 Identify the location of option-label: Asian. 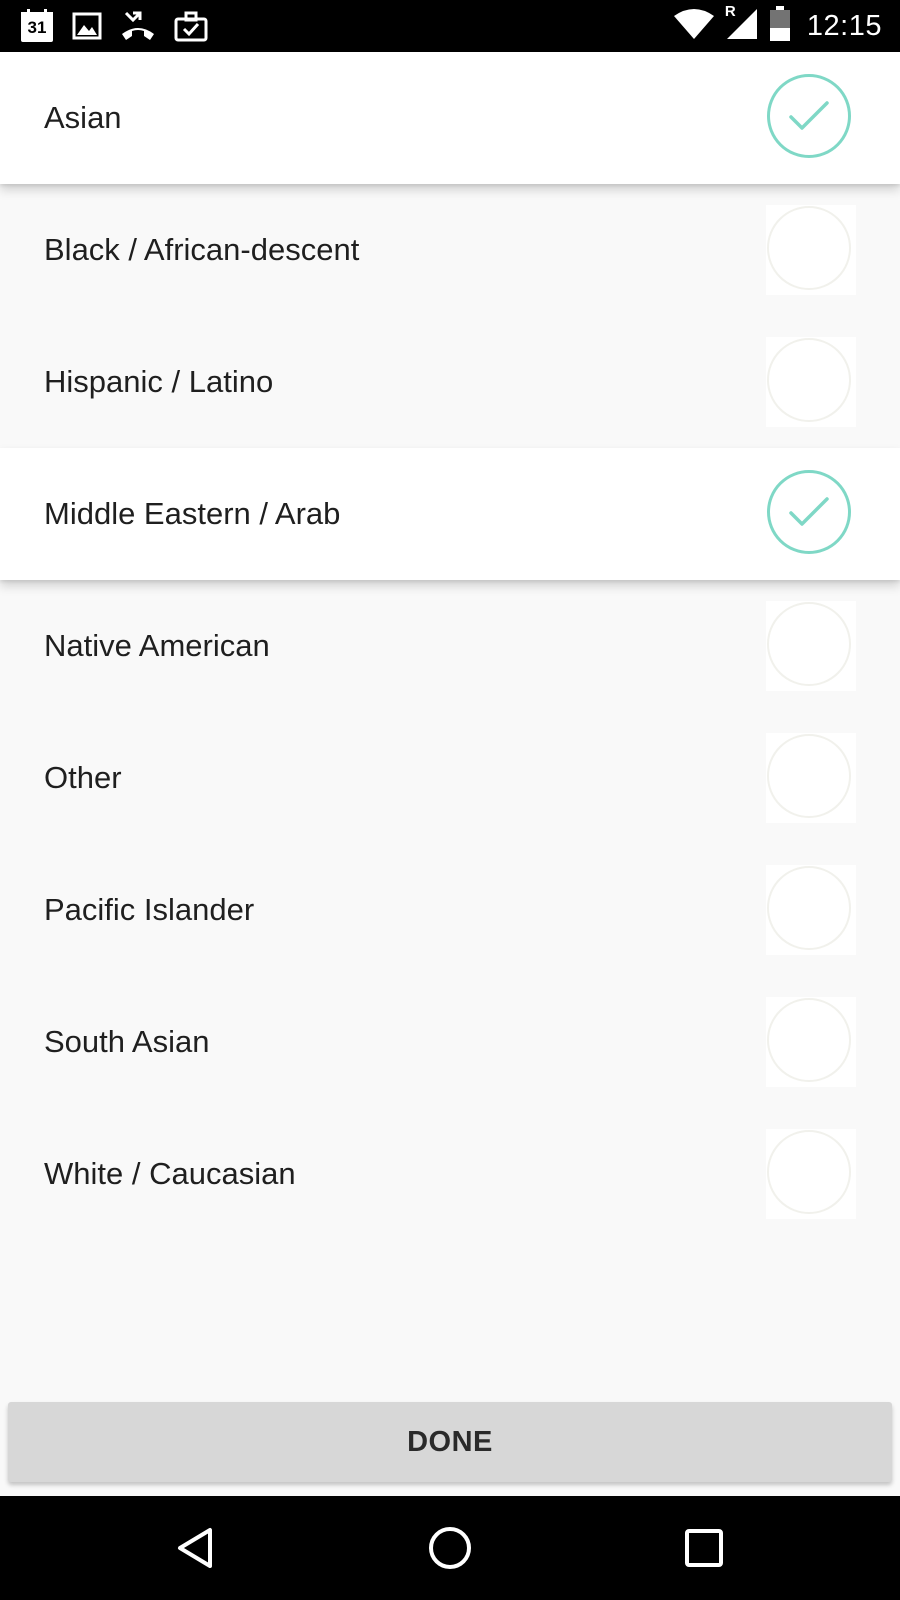
(83, 117).